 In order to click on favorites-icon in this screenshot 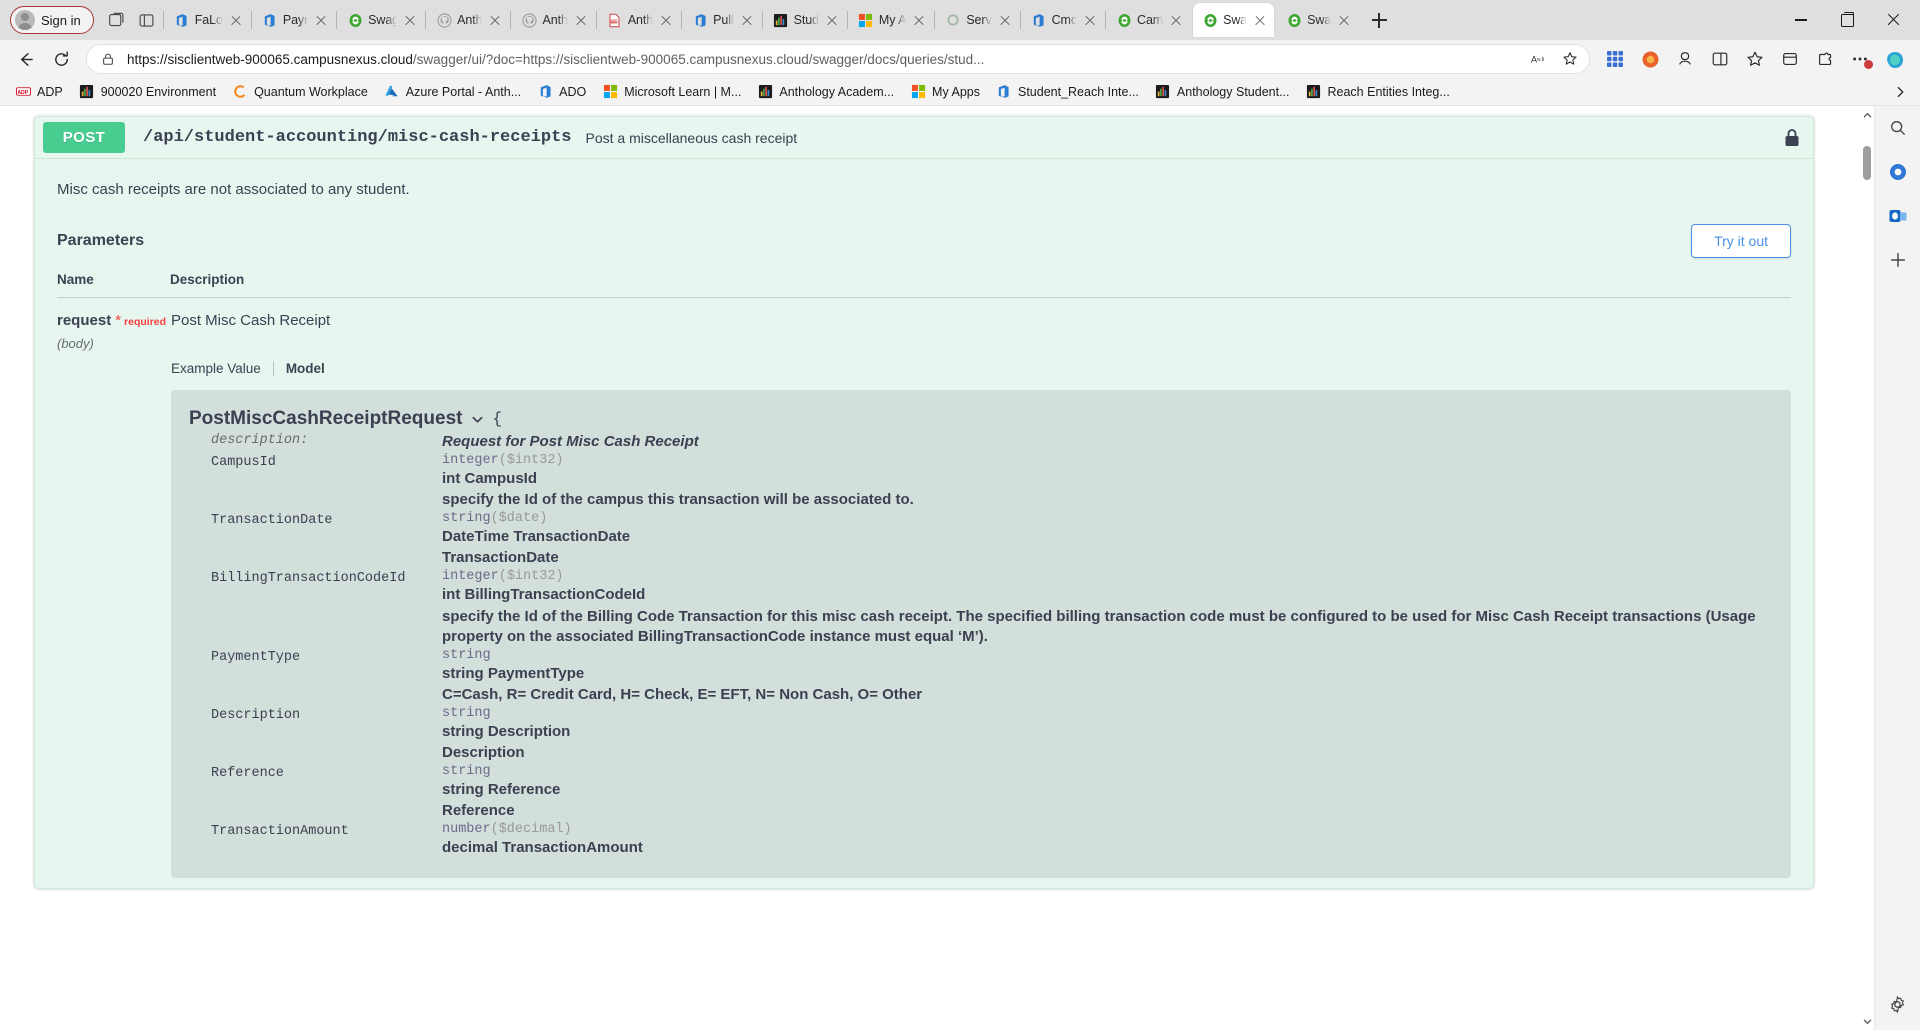, I will do `click(1755, 59)`.